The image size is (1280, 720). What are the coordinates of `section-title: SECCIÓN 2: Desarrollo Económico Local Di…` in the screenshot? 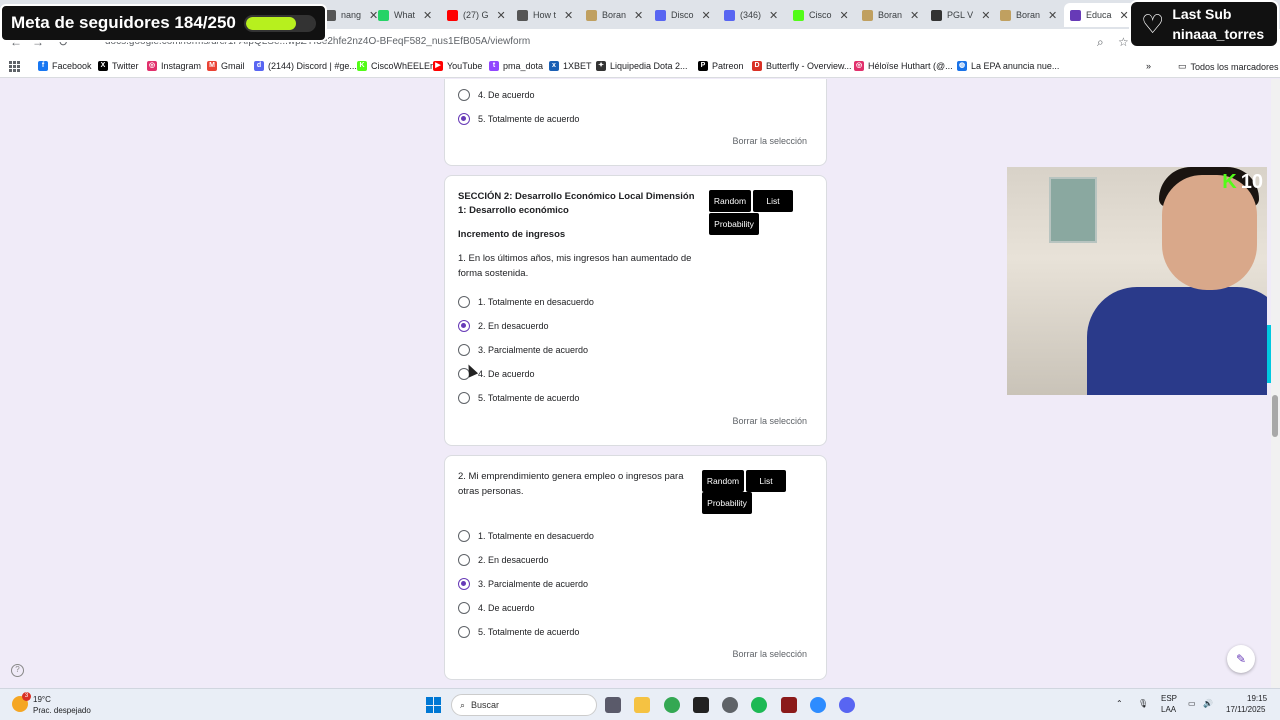 It's located at (576, 203).